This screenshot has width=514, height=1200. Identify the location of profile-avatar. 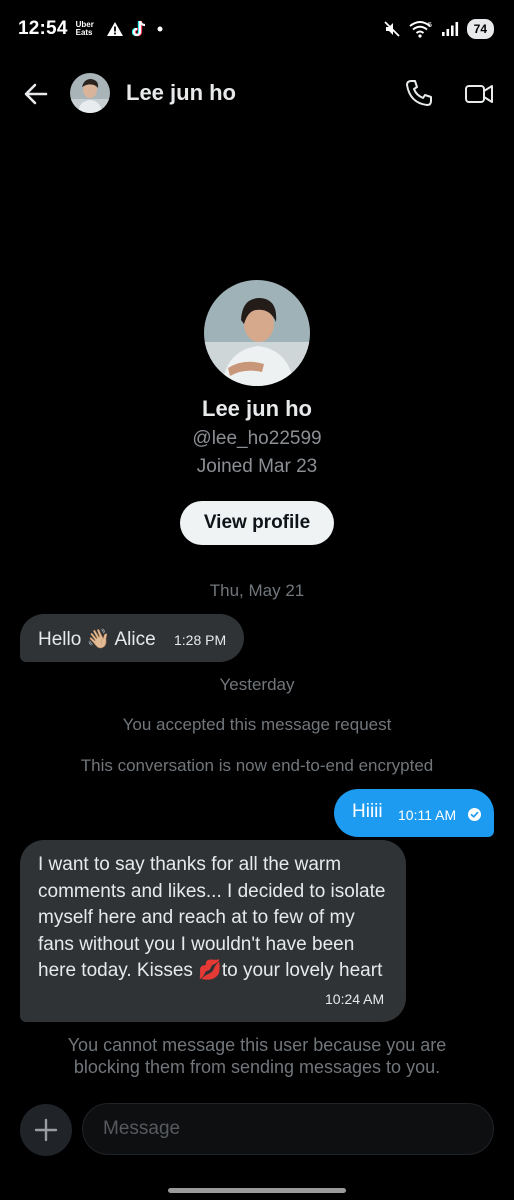
(257, 333).